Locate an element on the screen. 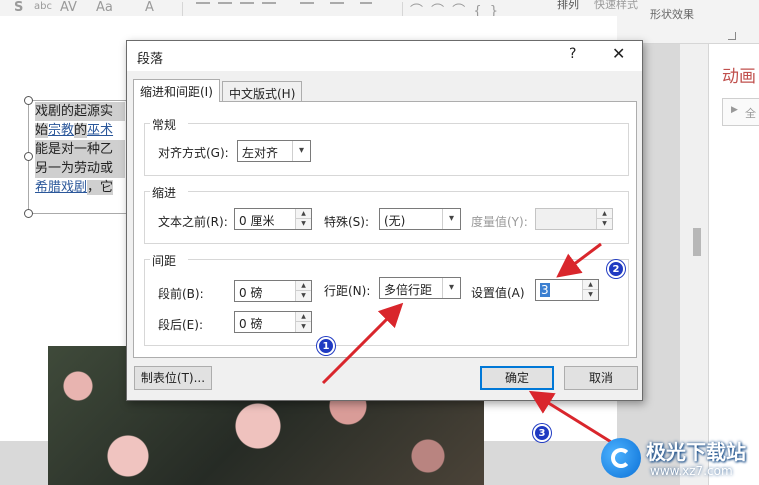 The height and width of the screenshot is (485, 759). watermark-logo-icon is located at coordinates (621, 458).